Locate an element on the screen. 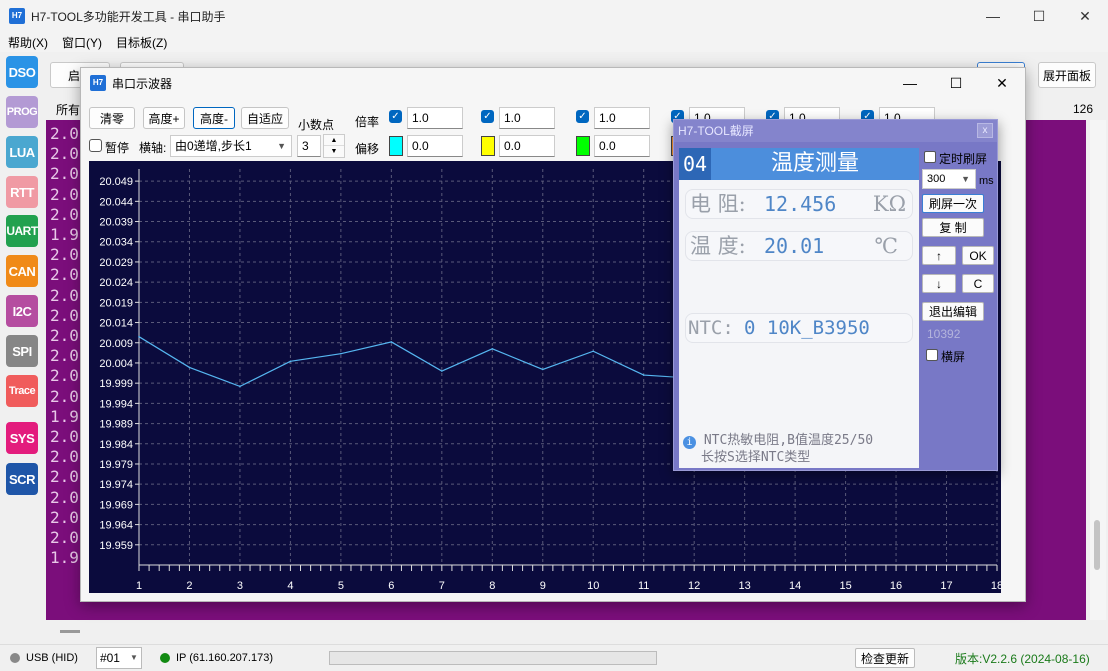 The image size is (1108, 671). sidebar-uart-button: UART is located at coordinates (22, 231).